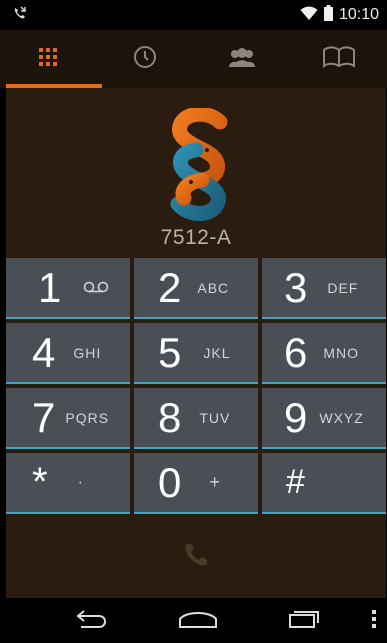 The height and width of the screenshot is (643, 387). What do you see at coordinates (44, 352) in the screenshot?
I see `key-digit: 4` at bounding box center [44, 352].